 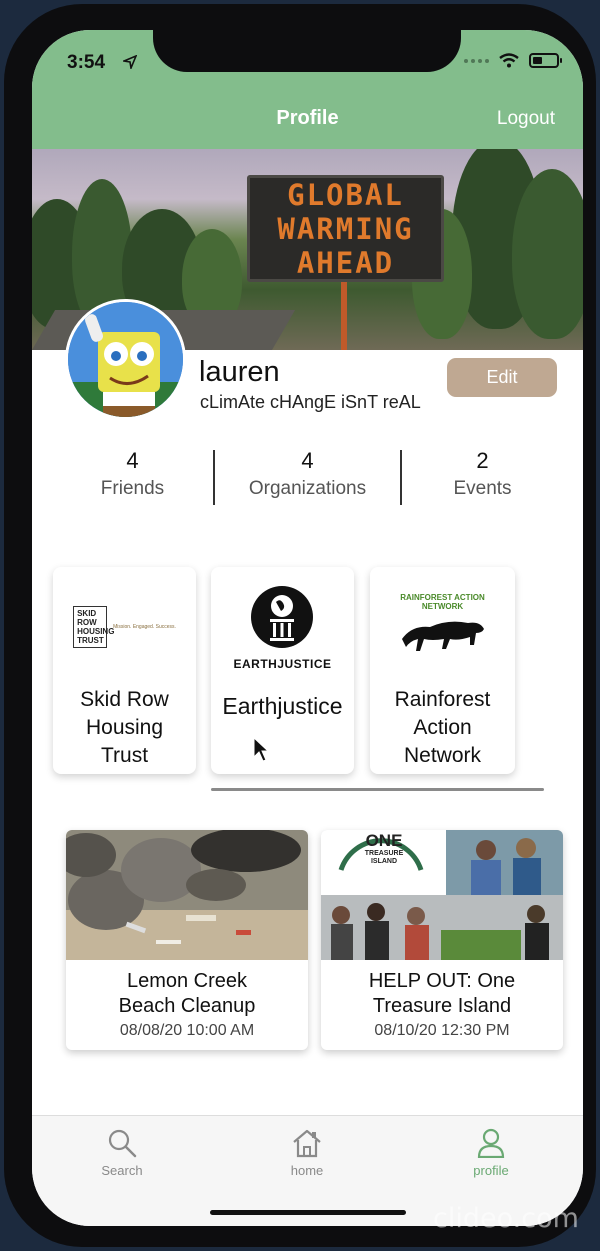 What do you see at coordinates (307, 1170) in the screenshot?
I see `tab-label: home` at bounding box center [307, 1170].